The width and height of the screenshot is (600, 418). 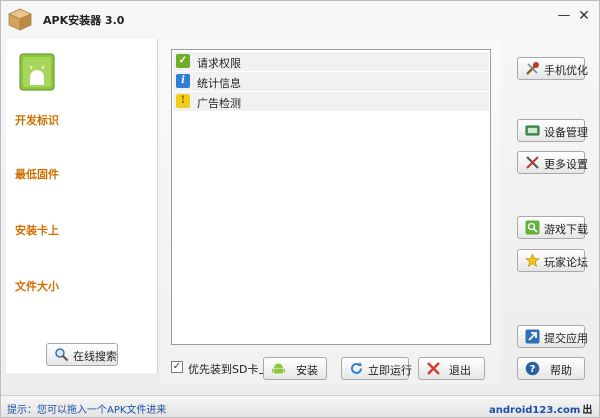 What do you see at coordinates (551, 211) in the screenshot?
I see `tools-panel: 手机优化 设备管理 更多设置 游戏下载 玩家论坛 提交应用 ? 帮助` at bounding box center [551, 211].